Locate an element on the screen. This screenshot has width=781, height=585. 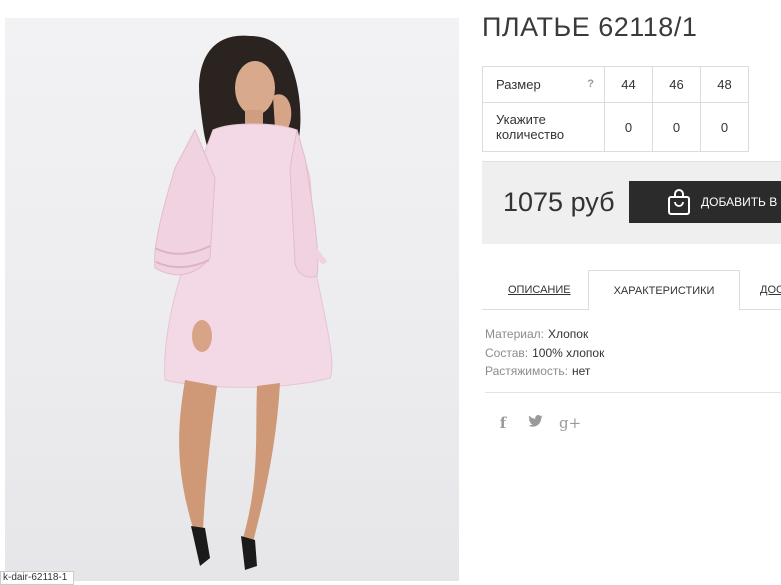
tab-characteristics: ХАРАКТЕРИСТИКИ is located at coordinates (664, 290).